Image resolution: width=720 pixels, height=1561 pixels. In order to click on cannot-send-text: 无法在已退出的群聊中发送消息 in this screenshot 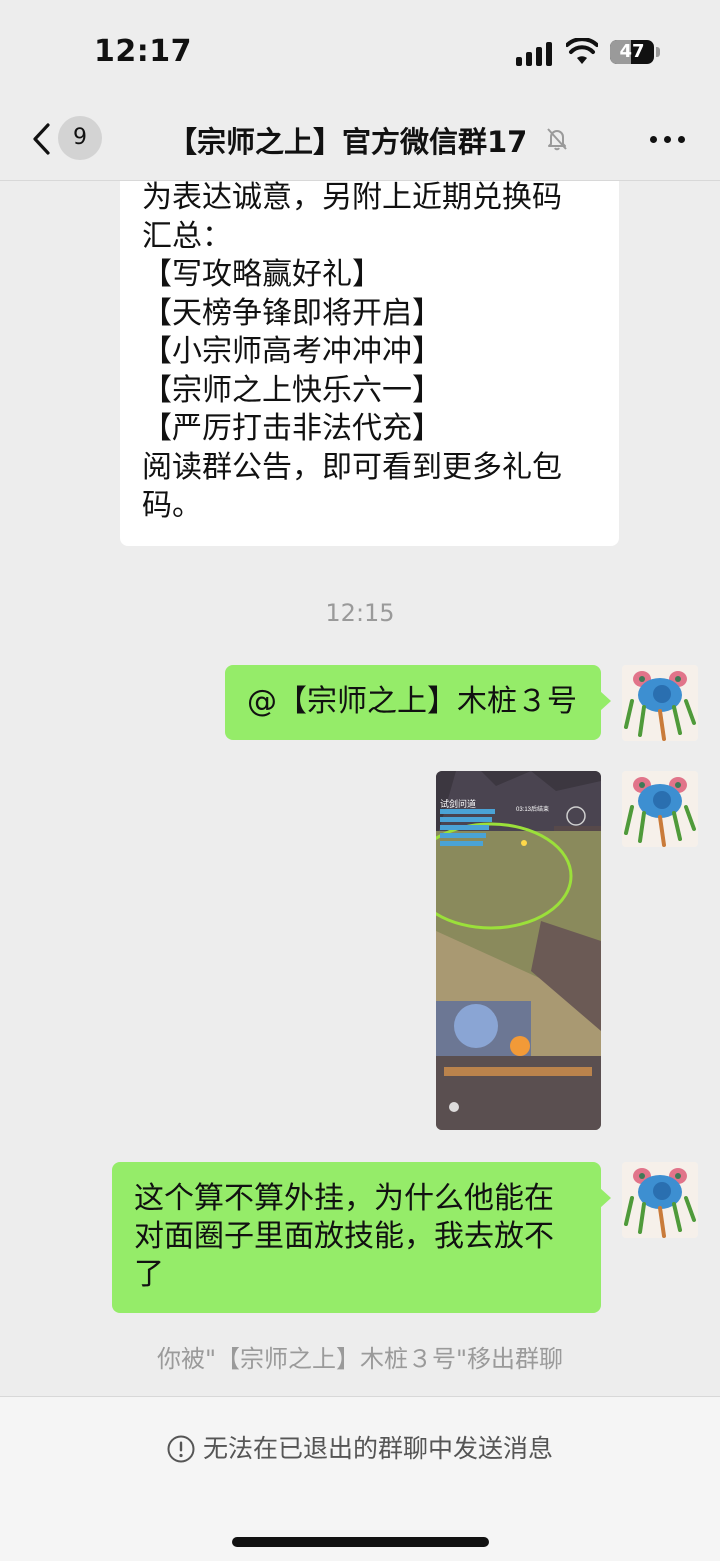, I will do `click(377, 1448)`.